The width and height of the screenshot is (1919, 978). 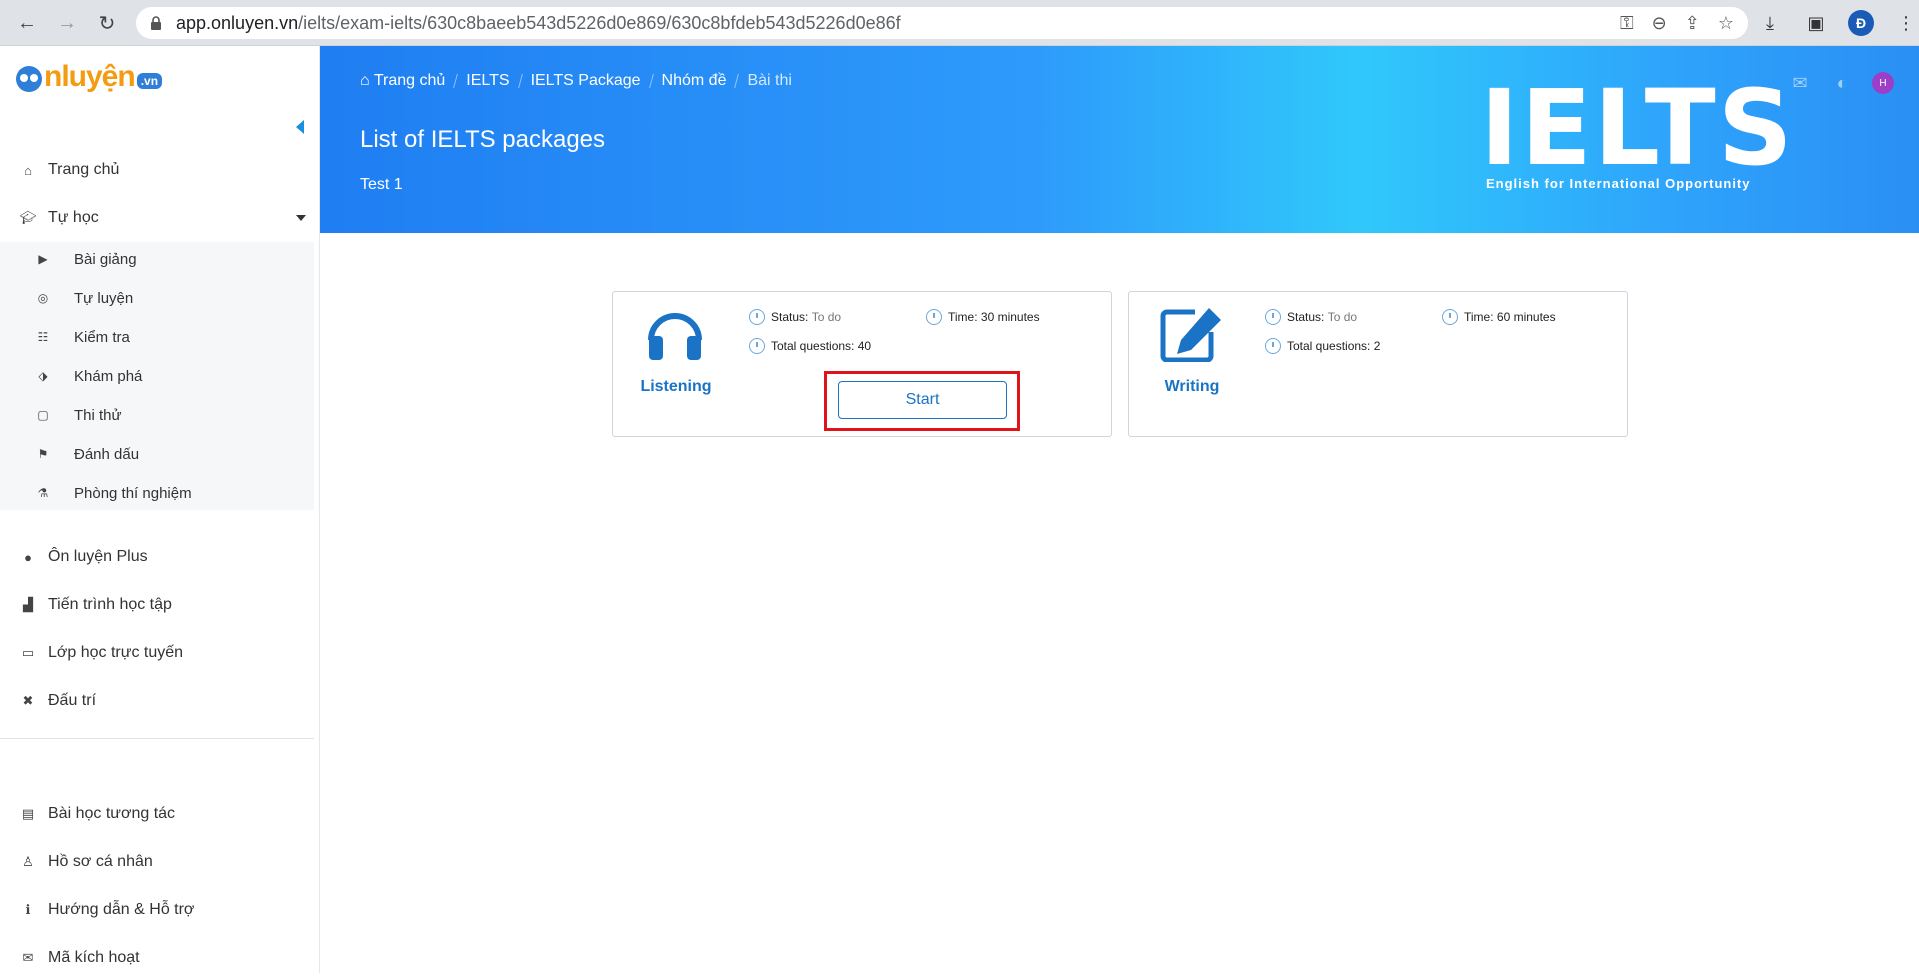 What do you see at coordinates (28, 217) in the screenshot?
I see `graduation-cap-icon: 🎓︎` at bounding box center [28, 217].